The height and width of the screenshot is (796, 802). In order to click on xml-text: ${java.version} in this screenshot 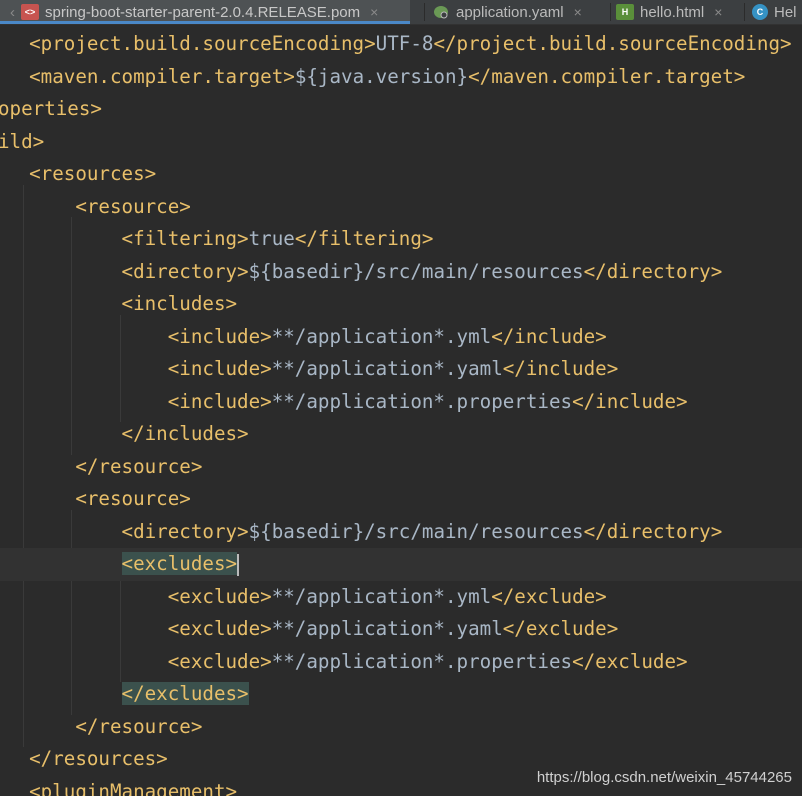, I will do `click(381, 76)`.